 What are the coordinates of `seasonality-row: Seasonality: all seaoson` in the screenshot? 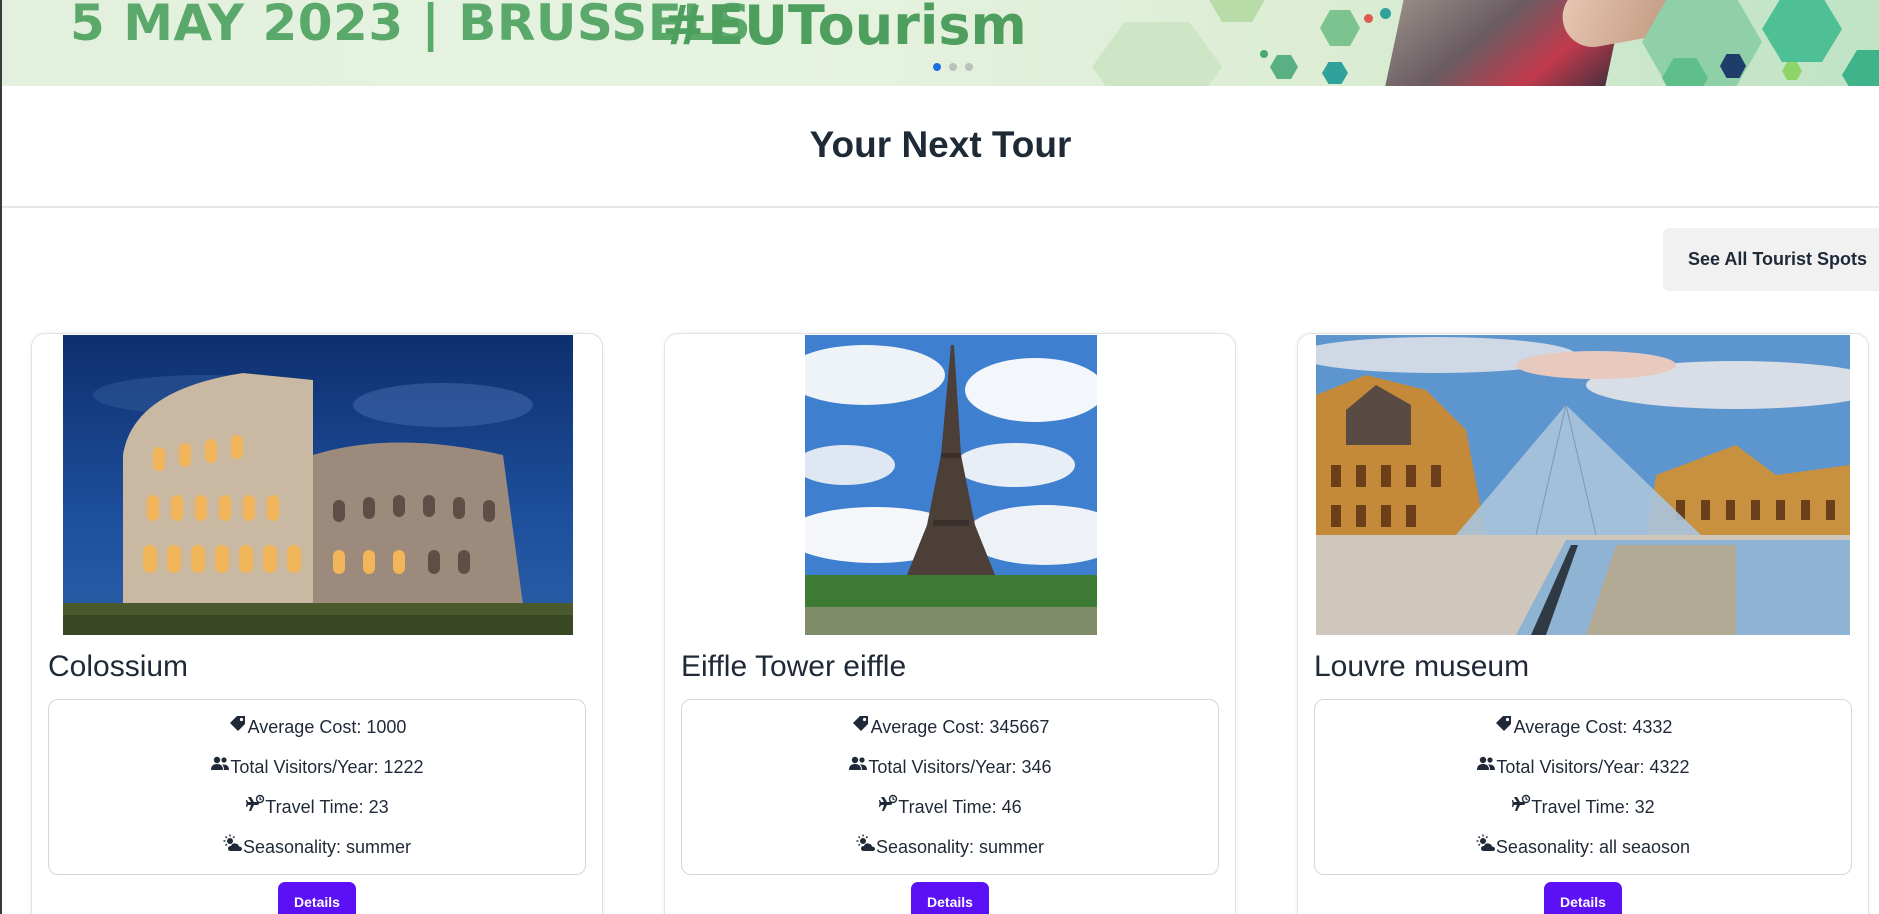 It's located at (1583, 846).